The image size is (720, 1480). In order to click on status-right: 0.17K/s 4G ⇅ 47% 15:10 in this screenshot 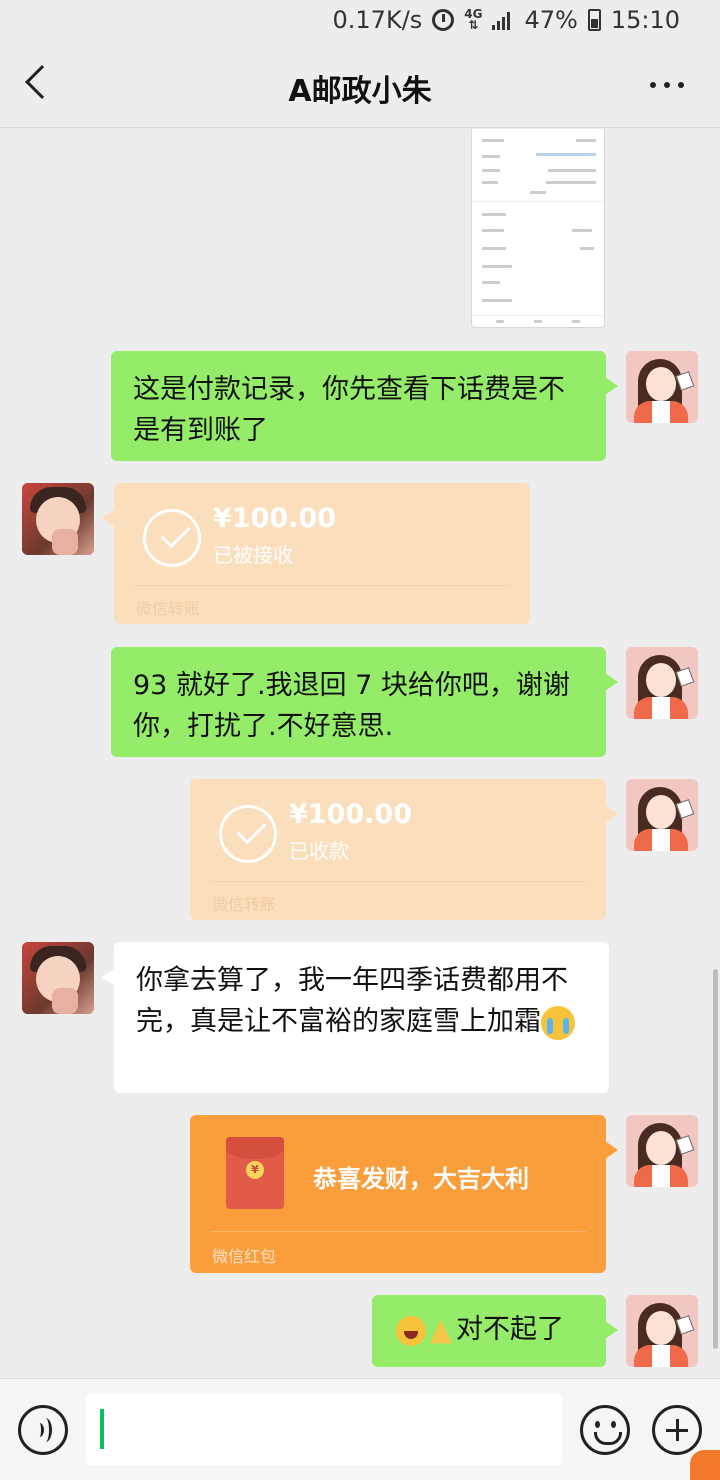, I will do `click(506, 20)`.